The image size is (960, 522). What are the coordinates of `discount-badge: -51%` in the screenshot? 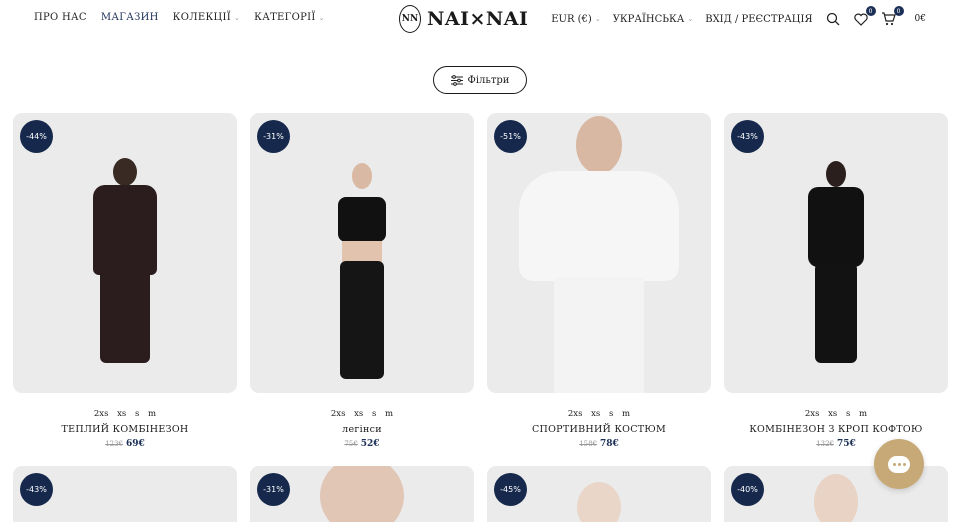 It's located at (510, 136).